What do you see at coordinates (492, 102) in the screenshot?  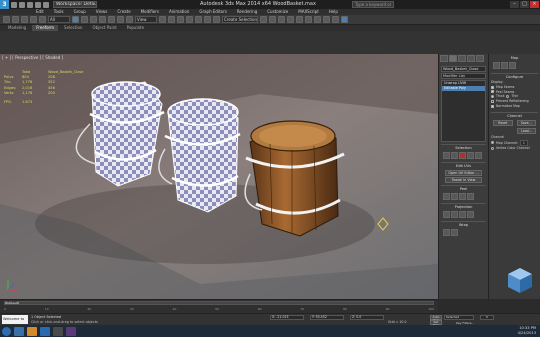 I see `prevent-reflattening-checkbox` at bounding box center [492, 102].